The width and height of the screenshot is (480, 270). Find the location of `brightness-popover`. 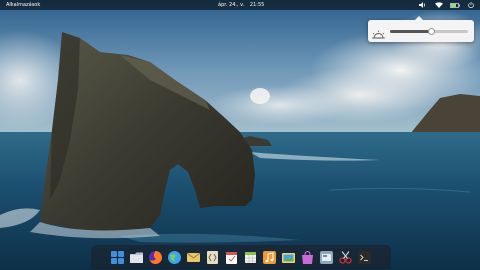

brightness-popover is located at coordinates (421, 29).